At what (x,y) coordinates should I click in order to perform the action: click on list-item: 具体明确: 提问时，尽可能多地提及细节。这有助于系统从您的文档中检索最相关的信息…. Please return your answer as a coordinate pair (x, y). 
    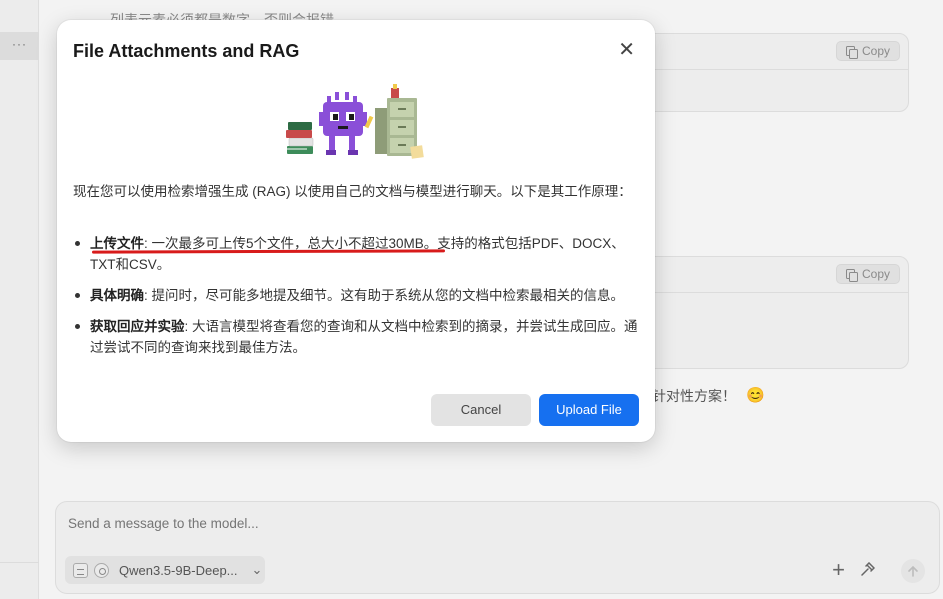
    Looking at the image, I should click on (356, 295).